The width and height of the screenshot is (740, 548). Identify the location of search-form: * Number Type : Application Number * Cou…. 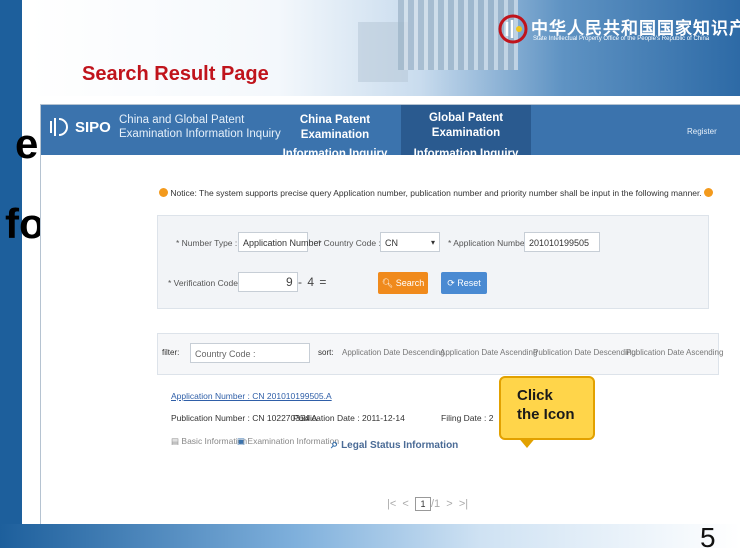
(433, 262).